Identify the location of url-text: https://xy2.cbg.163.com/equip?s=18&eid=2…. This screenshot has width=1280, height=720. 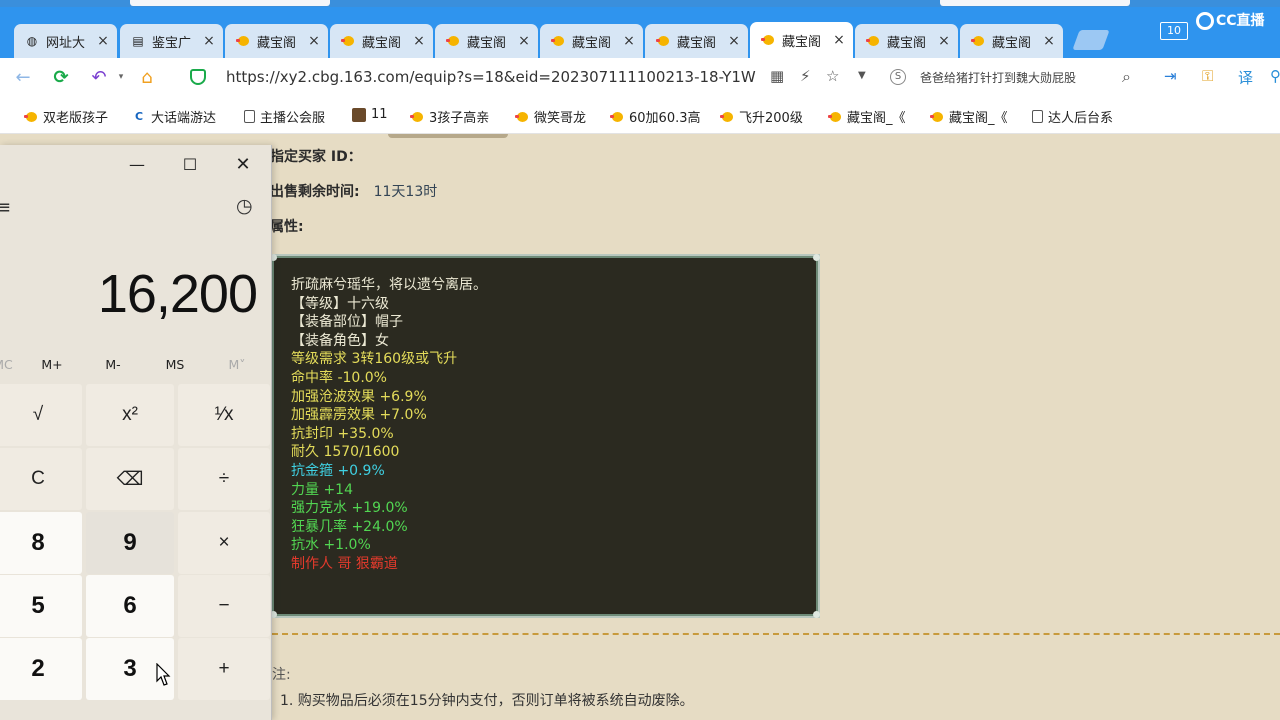
(491, 77).